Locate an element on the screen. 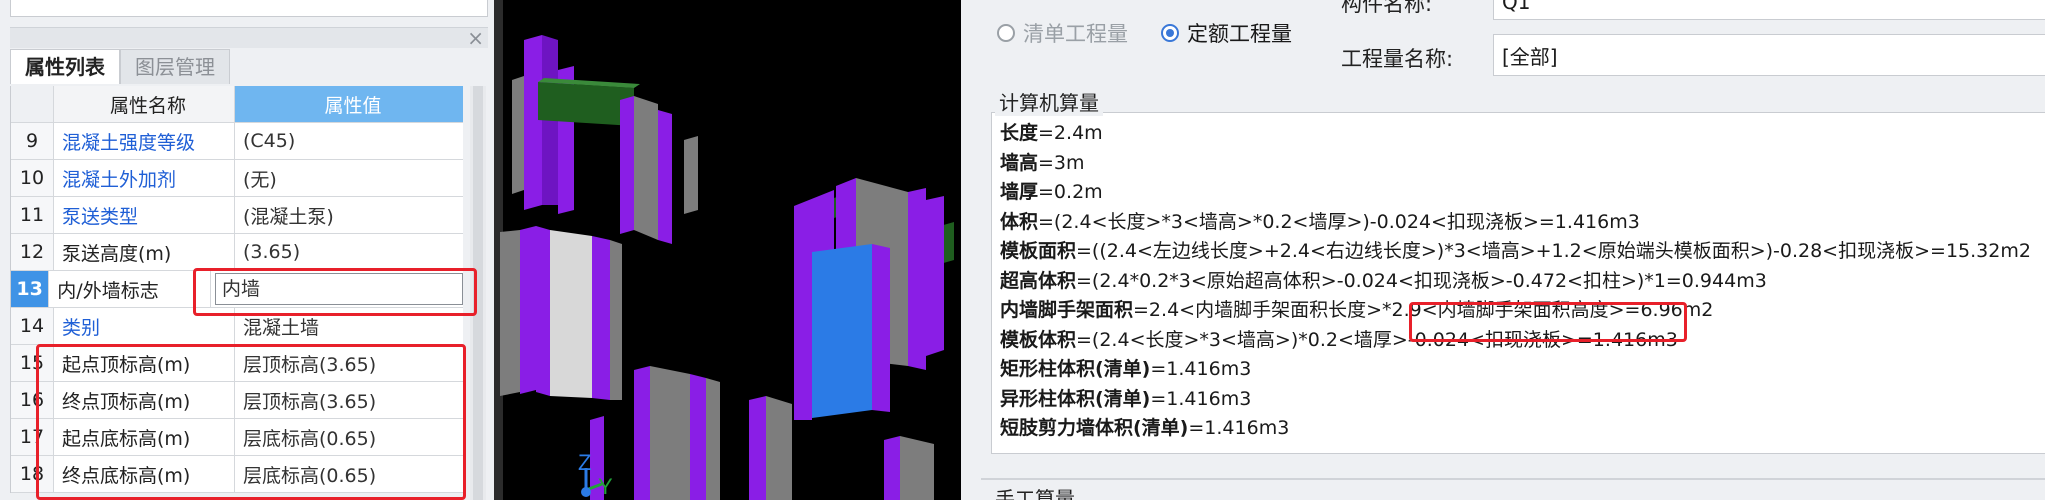  property-row: 9 混凝土强度等级 (C45) is located at coordinates (237, 141).